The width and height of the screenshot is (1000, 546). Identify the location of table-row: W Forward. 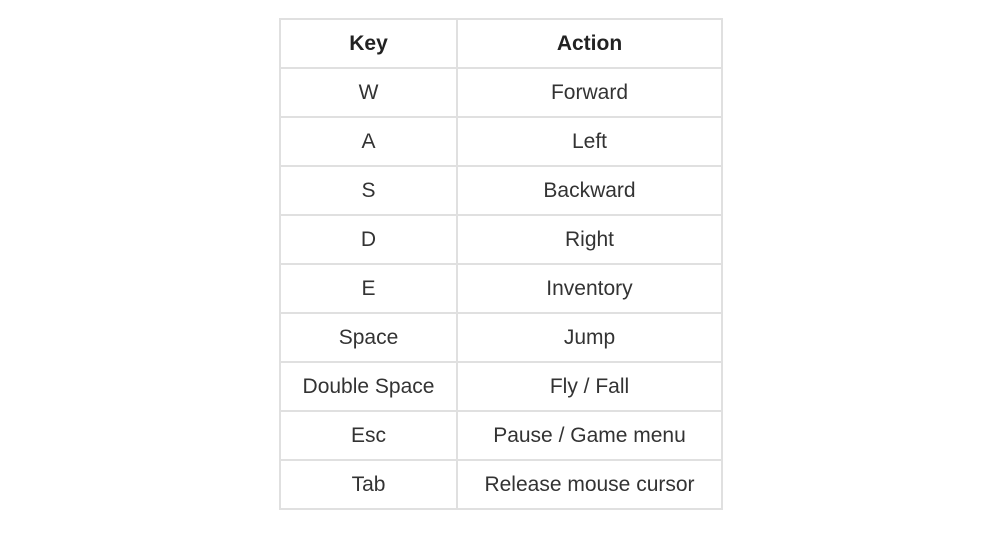
(501, 92).